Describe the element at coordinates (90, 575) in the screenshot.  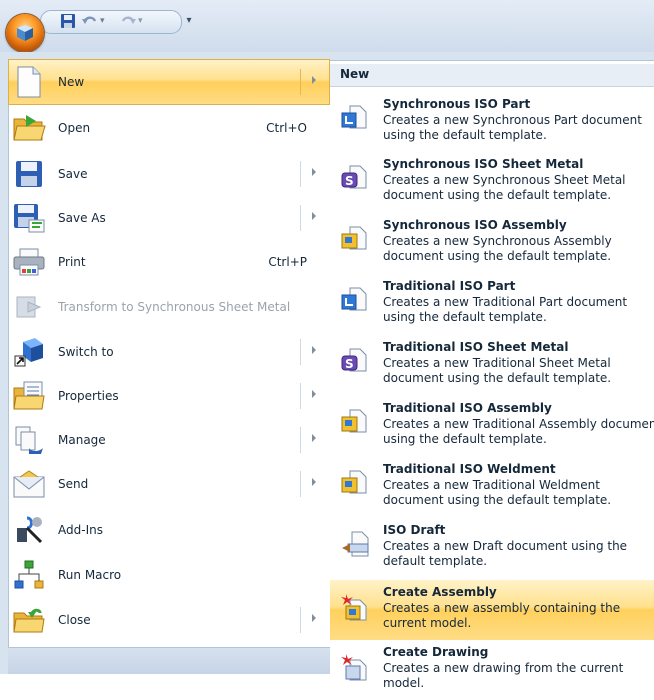
I see `menu-item-label: Run Macro` at that location.